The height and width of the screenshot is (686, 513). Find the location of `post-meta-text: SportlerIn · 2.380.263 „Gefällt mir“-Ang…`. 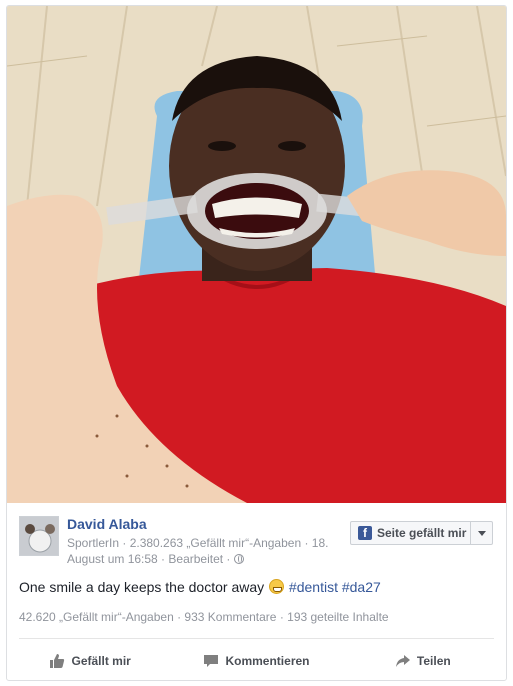

post-meta-text: SportlerIn · 2.380.263 „Gefällt mir“-Ang… is located at coordinates (198, 551).